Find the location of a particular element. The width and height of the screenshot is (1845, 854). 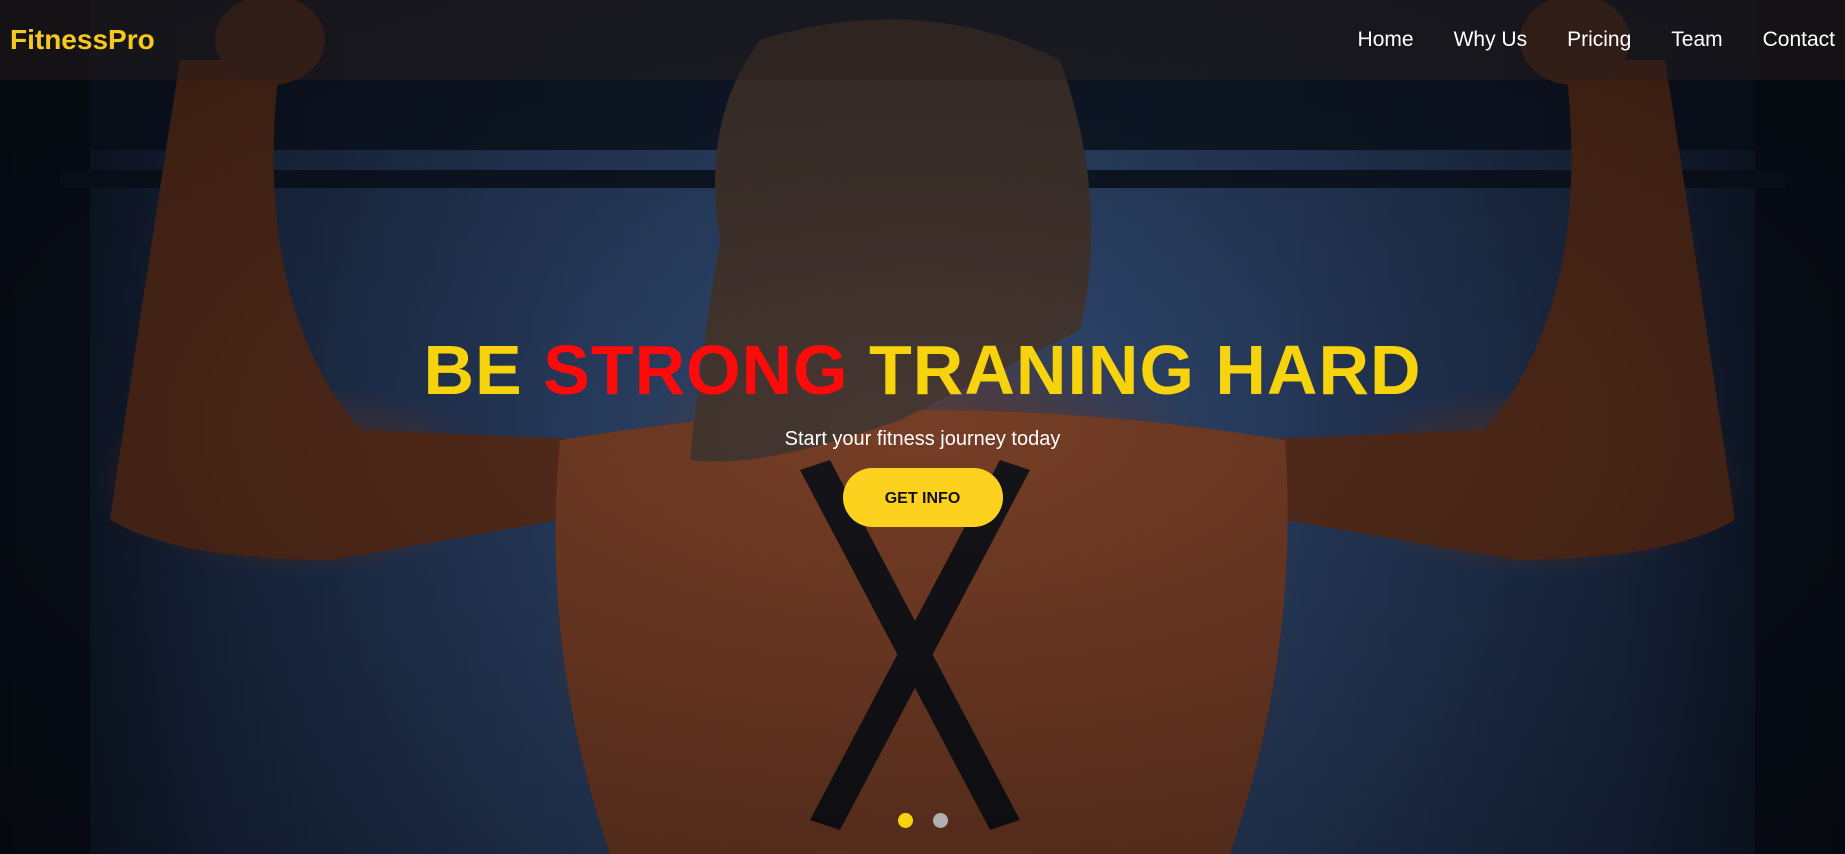

get-info-button: GET INFO is located at coordinates (922, 497).